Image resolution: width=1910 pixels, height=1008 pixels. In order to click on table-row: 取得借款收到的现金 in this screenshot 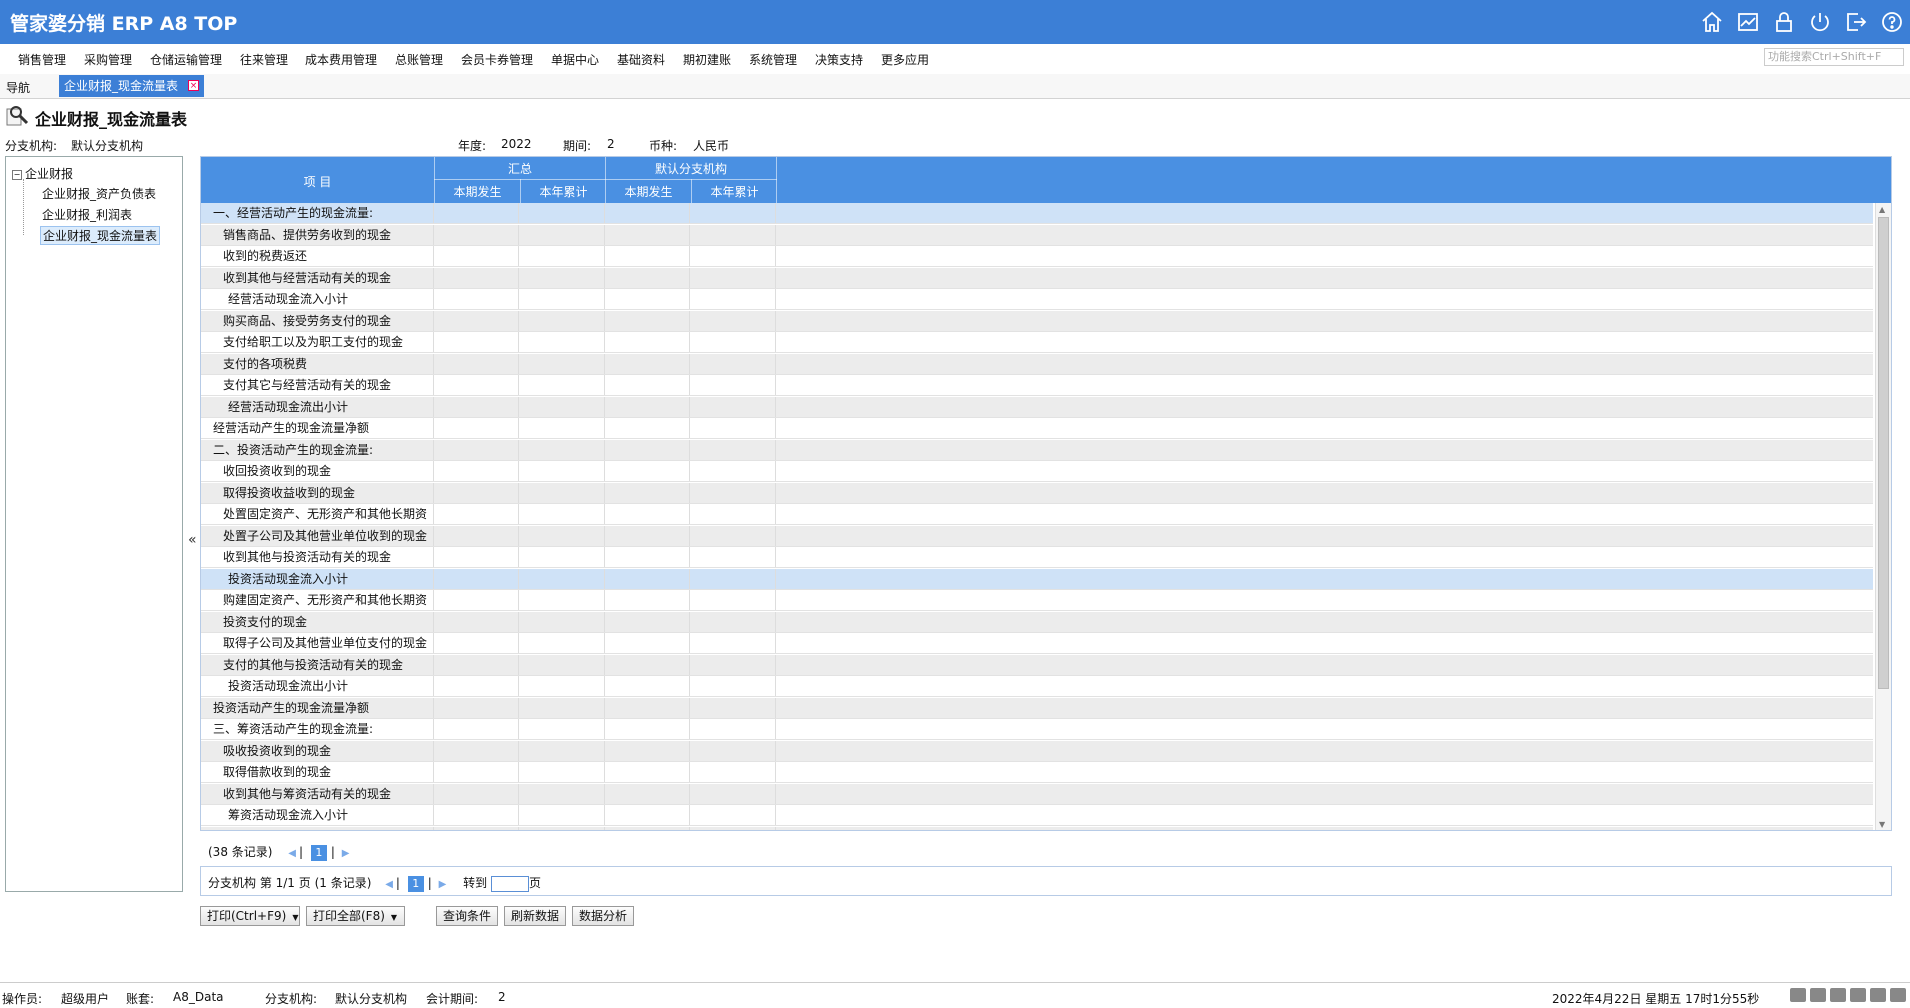, I will do `click(1037, 772)`.